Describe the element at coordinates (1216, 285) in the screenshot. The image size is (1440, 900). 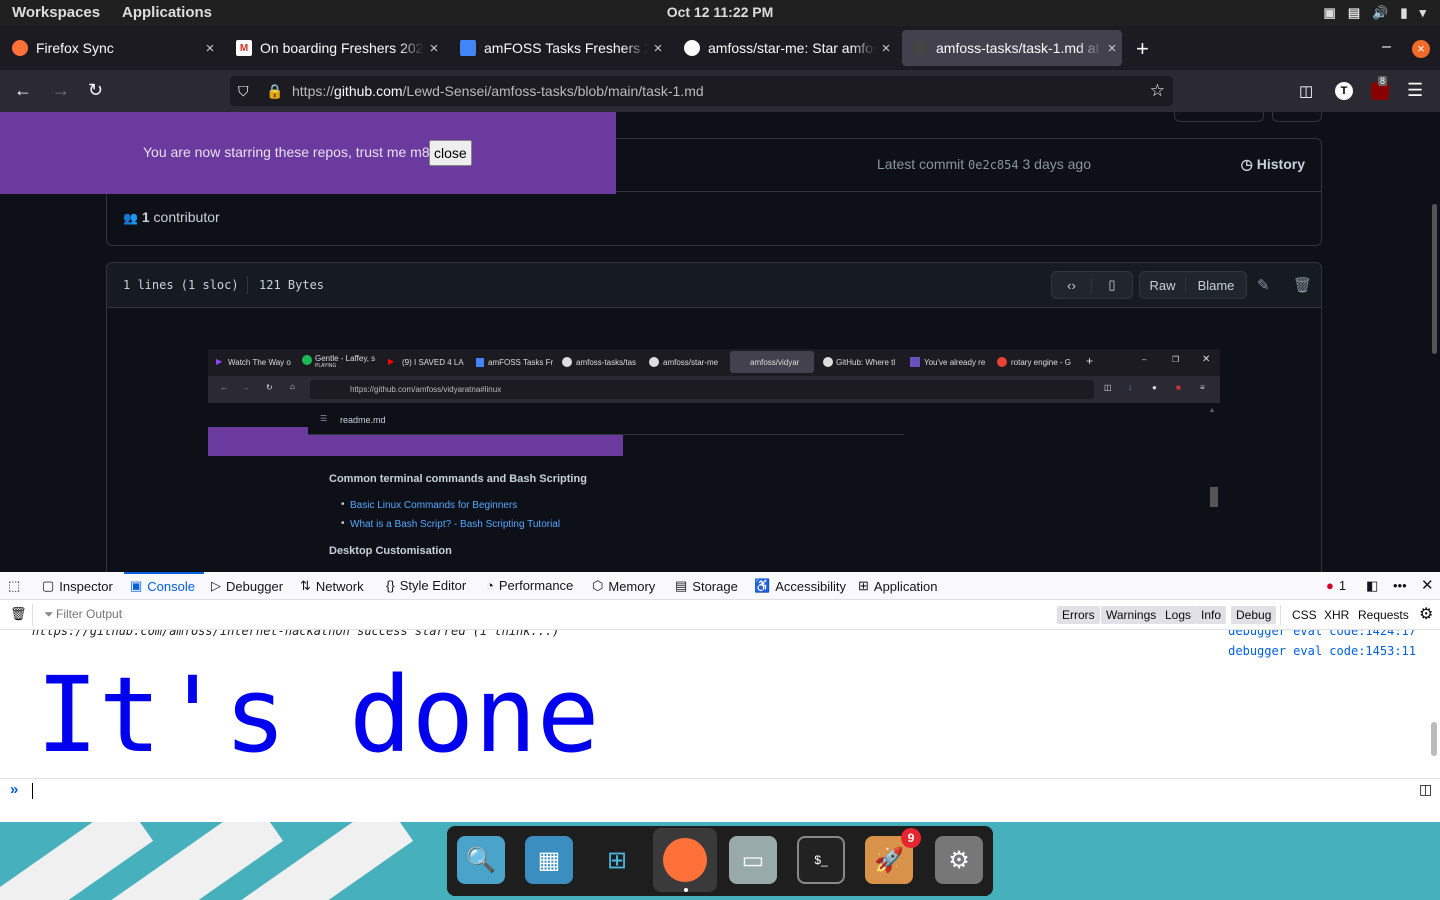
I see `blame-button: Blame` at that location.